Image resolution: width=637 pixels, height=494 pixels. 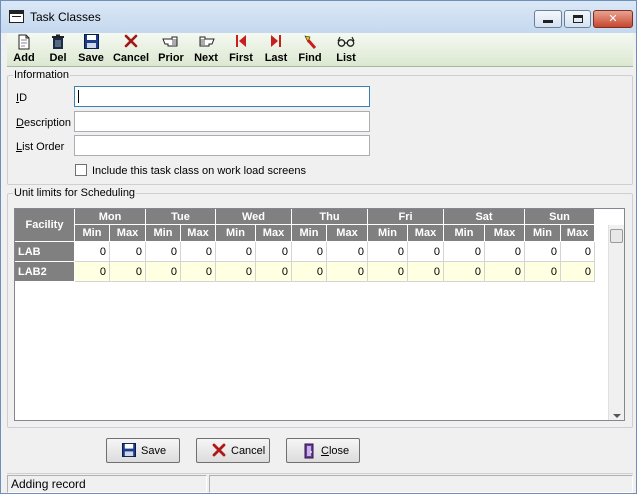 I want to click on close-icon: ✕, so click(x=613, y=19).